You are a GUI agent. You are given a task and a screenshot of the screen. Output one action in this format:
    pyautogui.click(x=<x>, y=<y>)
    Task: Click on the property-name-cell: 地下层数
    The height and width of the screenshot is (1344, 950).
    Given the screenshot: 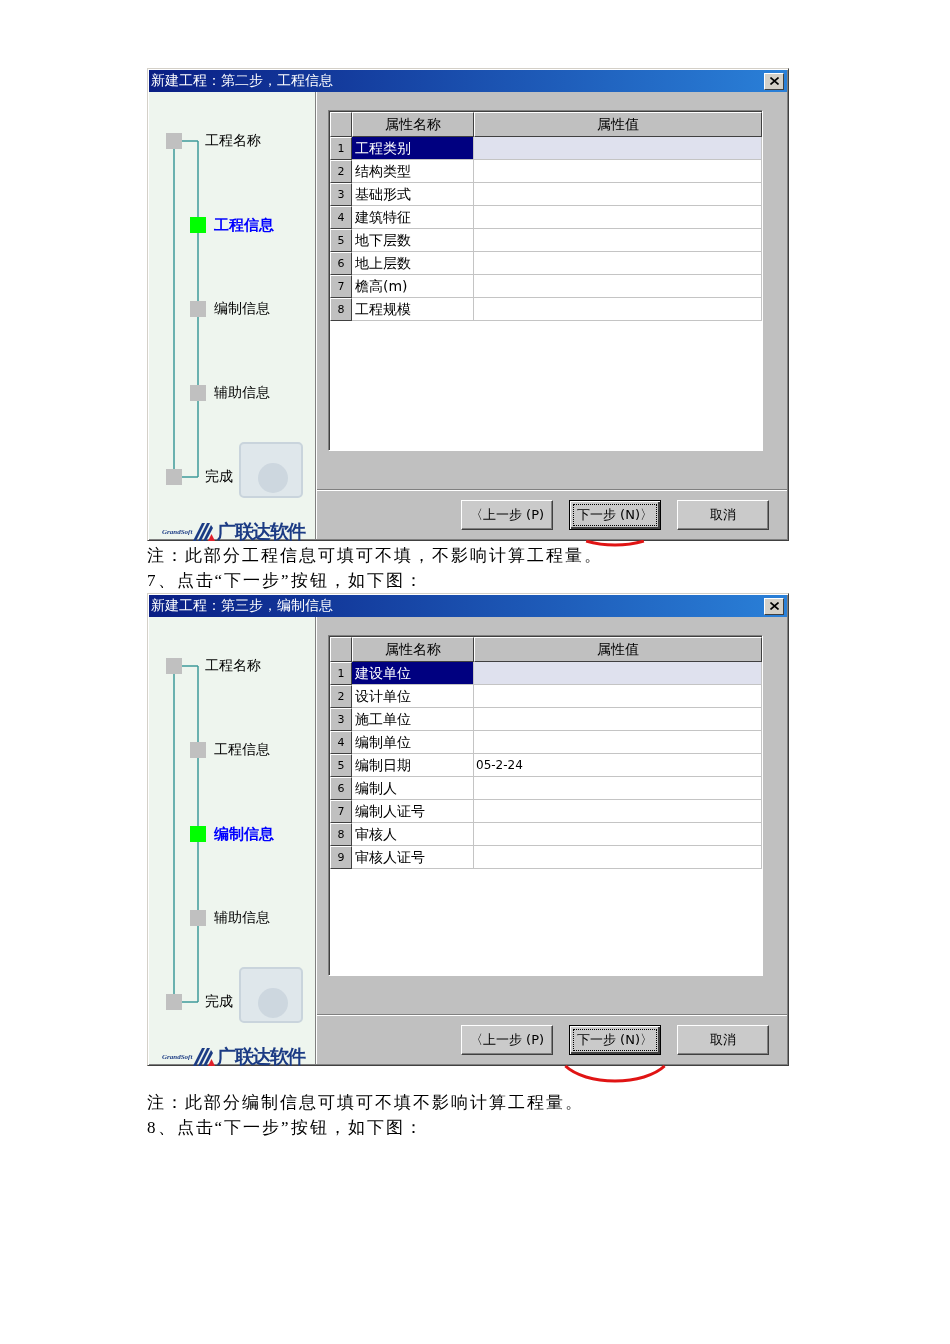 What is the action you would take?
    pyautogui.click(x=413, y=240)
    